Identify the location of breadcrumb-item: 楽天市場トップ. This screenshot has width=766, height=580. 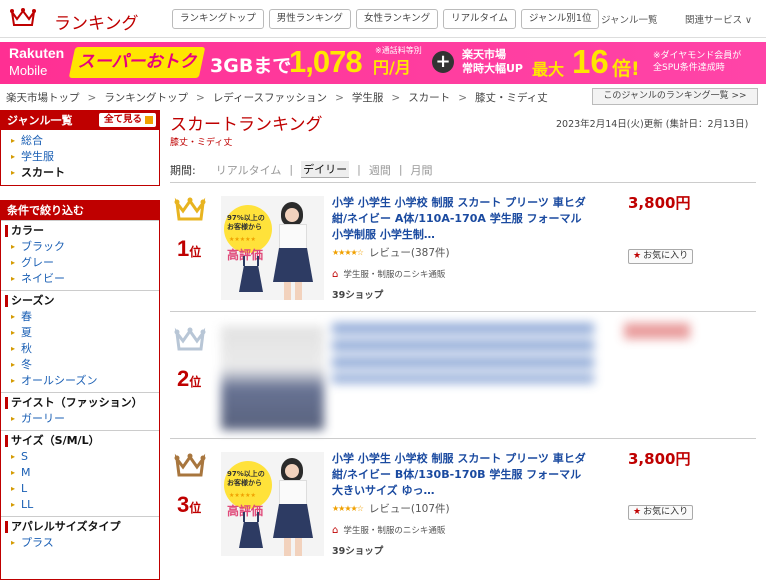
(43, 97).